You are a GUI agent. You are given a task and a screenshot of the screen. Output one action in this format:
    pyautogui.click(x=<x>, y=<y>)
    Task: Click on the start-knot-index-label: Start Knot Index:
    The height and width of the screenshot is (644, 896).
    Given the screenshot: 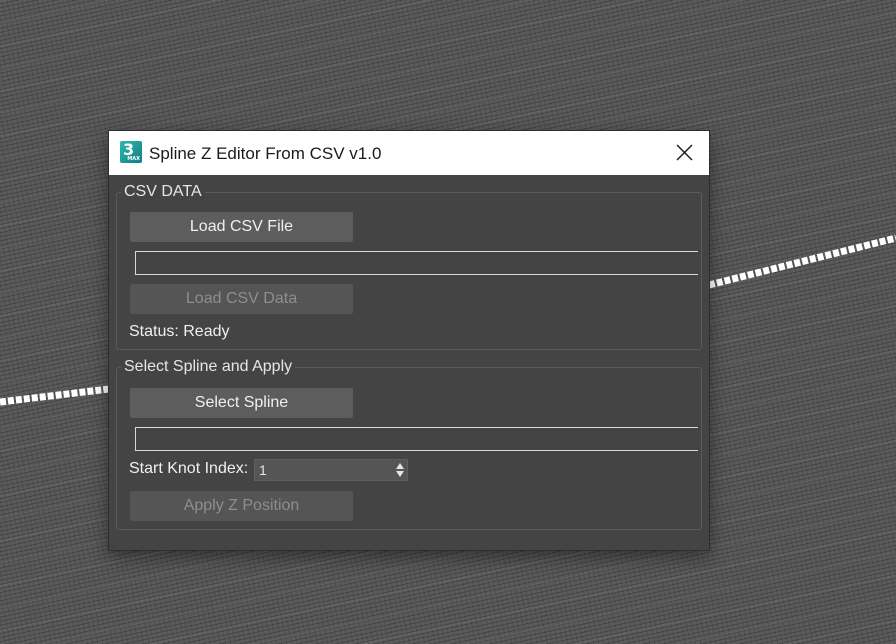 What is the action you would take?
    pyautogui.click(x=189, y=468)
    